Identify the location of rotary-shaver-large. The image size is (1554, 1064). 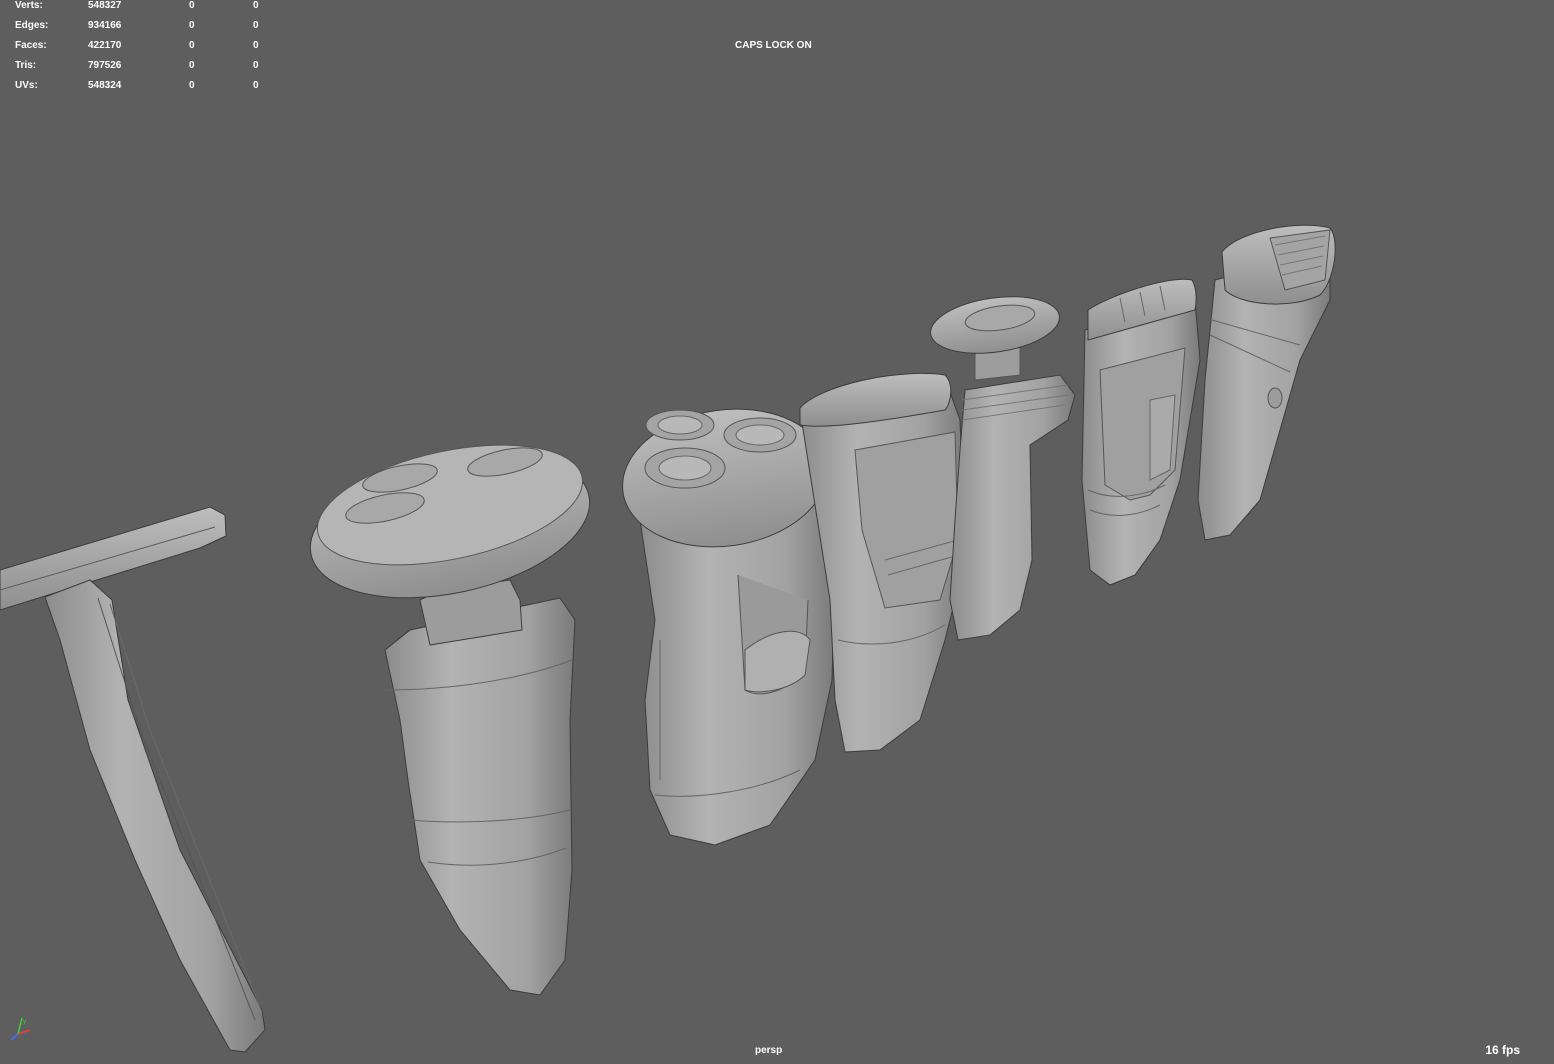
(450, 710).